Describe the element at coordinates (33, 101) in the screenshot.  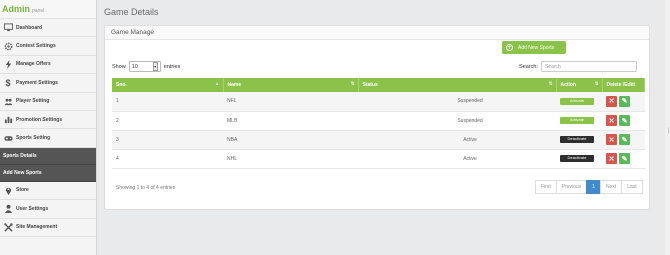
I see `sidebar-item-label: Player Setting` at that location.